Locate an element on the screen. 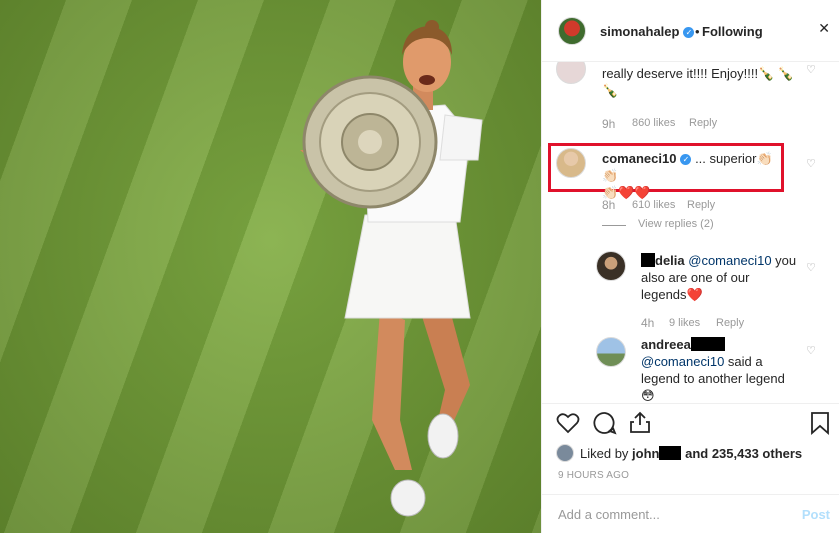  liker-avatar is located at coordinates (565, 453).